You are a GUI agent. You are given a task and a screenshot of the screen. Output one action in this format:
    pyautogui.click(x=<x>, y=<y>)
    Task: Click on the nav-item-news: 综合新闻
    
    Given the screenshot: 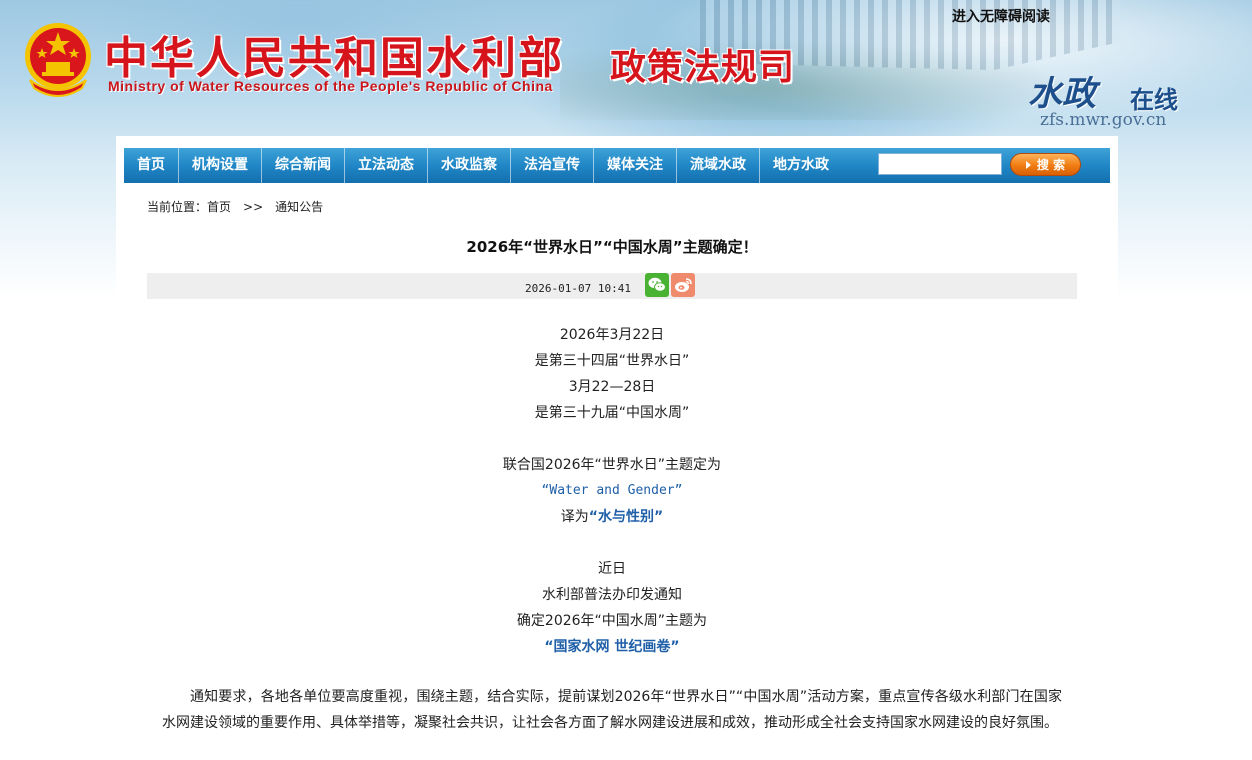 What is the action you would take?
    pyautogui.click(x=303, y=165)
    